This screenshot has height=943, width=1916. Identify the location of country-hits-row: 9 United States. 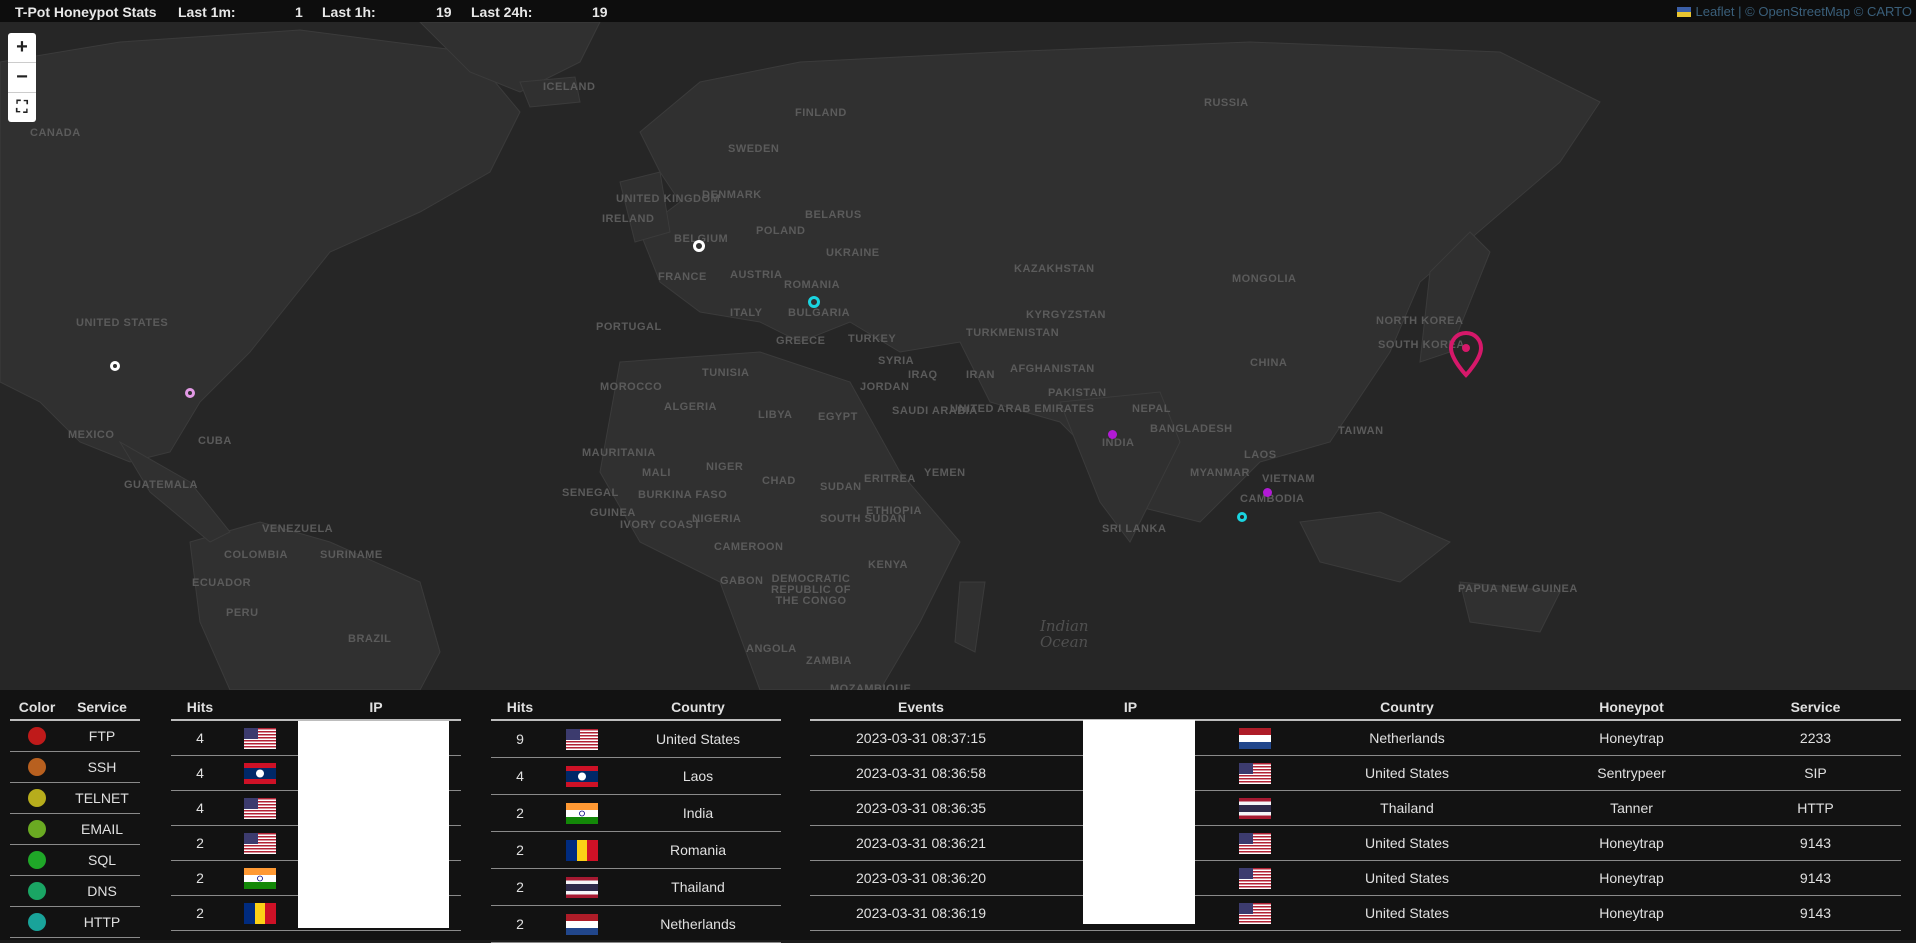
(636, 739).